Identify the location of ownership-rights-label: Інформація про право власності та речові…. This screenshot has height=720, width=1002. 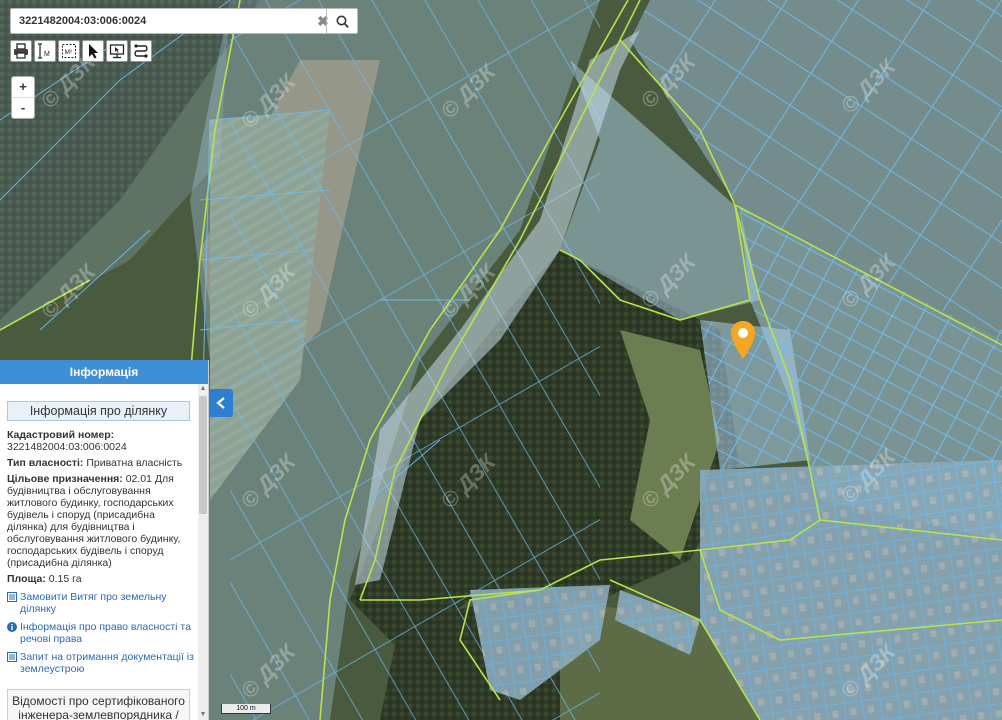
(105, 633).